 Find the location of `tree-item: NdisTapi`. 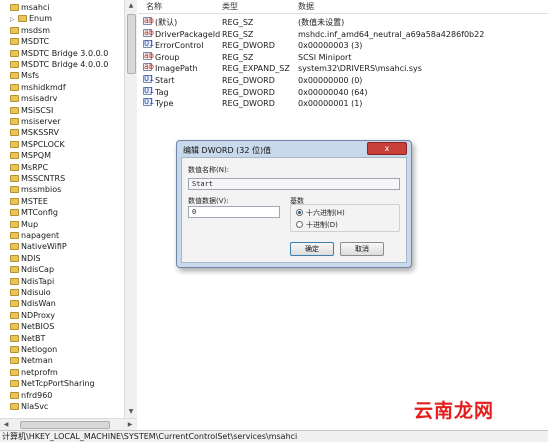

tree-item: NdisTapi is located at coordinates (28, 282).